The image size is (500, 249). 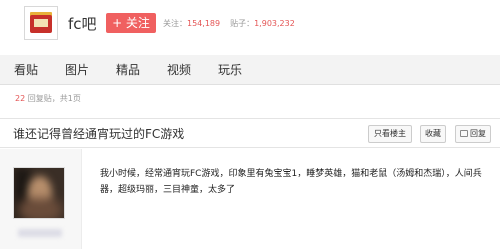 What do you see at coordinates (274, 23) in the screenshot?
I see `posts-count: 1,903,232` at bounding box center [274, 23].